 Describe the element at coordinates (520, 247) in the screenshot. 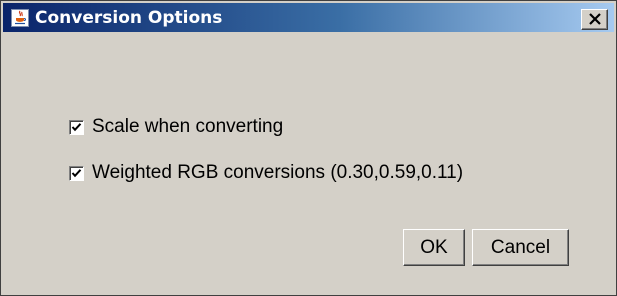

I see `cancel-button: Cancel` at that location.